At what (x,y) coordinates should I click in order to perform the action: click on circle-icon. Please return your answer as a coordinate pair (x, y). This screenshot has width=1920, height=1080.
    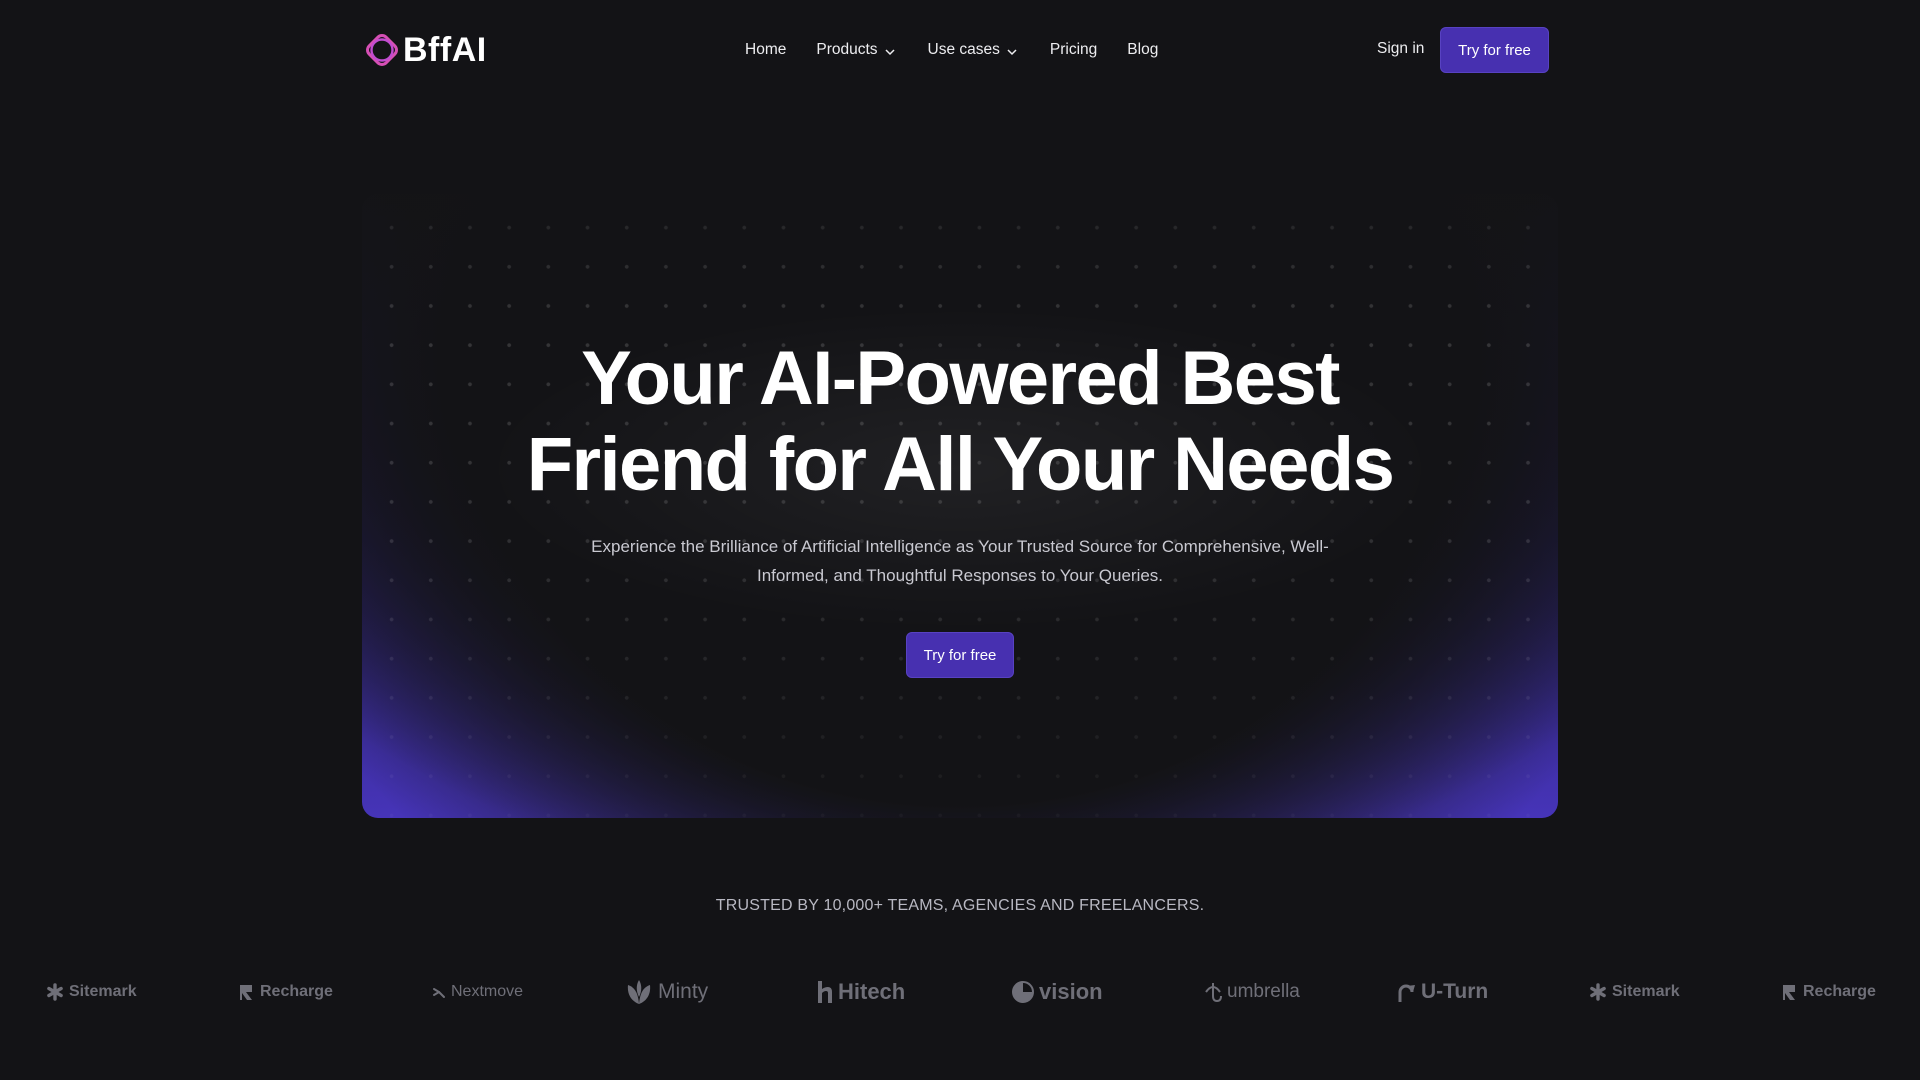
    Looking at the image, I should click on (1023, 992).